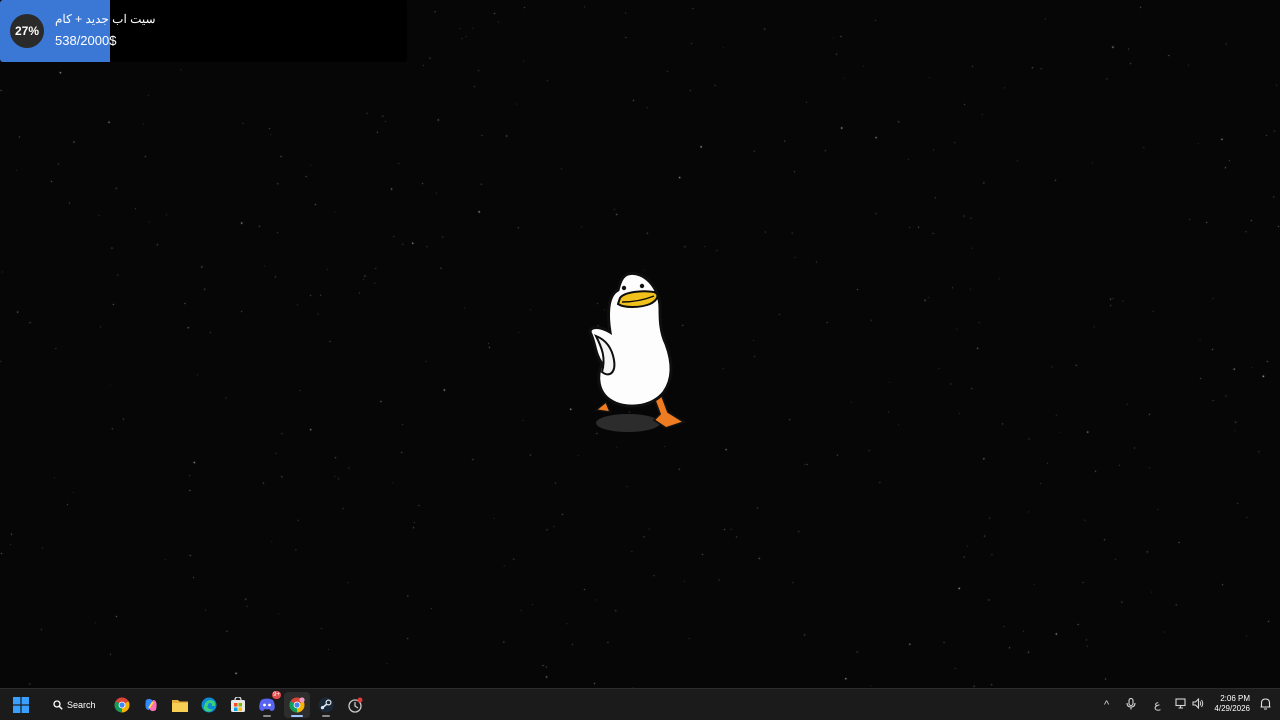 This screenshot has width=1280, height=720. I want to click on goal-percent-badge: 27%, so click(27, 31).